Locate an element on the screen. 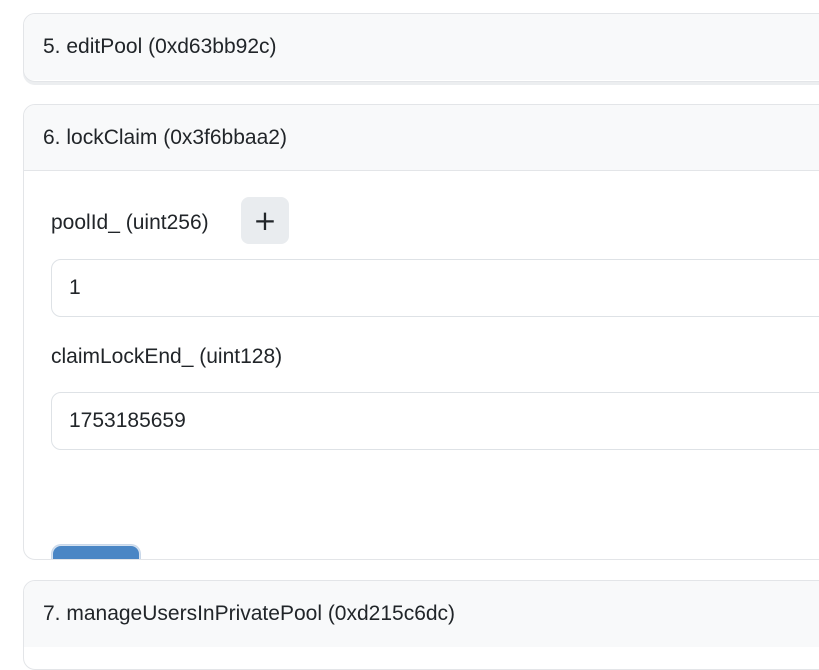  claimlockend-input is located at coordinates (435, 421).